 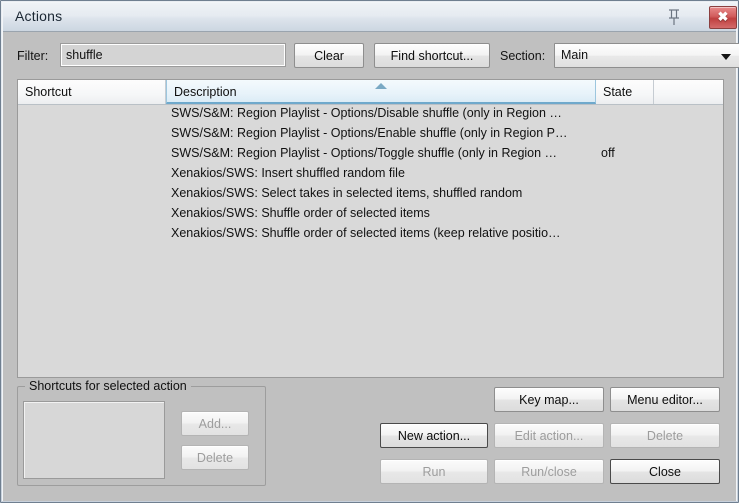 I want to click on section-selected-value: Main, so click(x=575, y=55).